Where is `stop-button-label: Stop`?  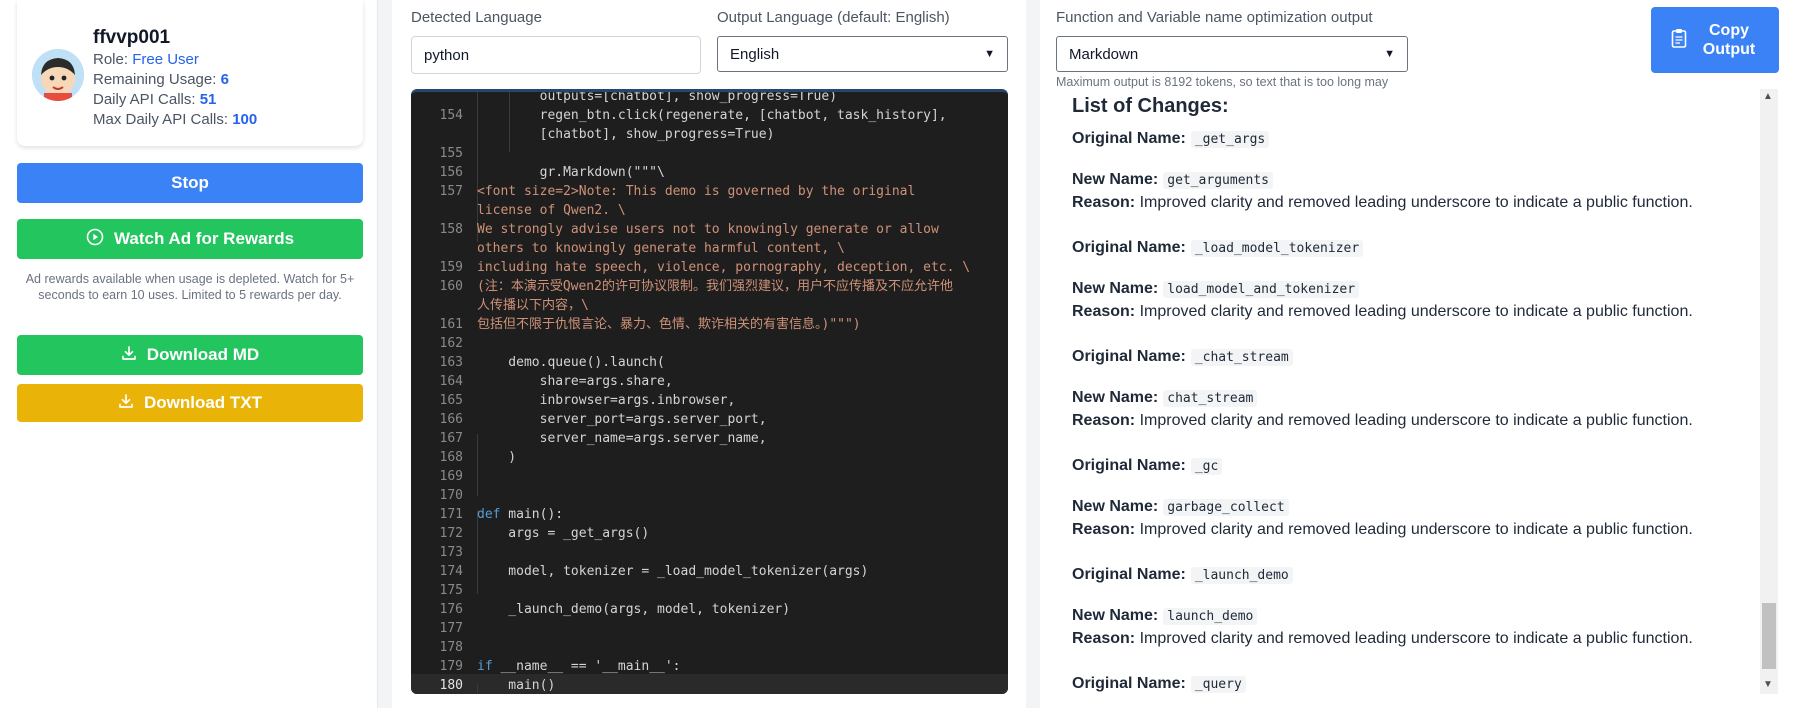
stop-button-label: Stop is located at coordinates (190, 182).